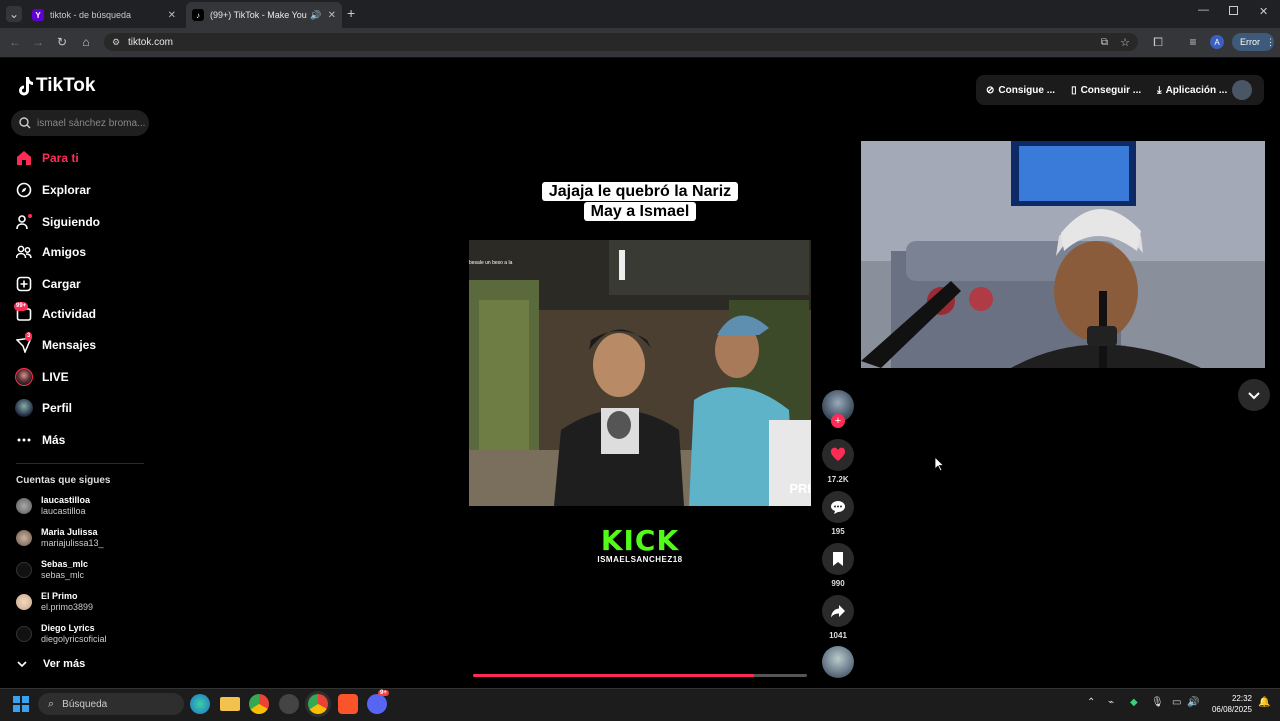 This screenshot has width=1280, height=721. I want to click on taskbar-clock: 22:32 06/08/2025, so click(1228, 704).